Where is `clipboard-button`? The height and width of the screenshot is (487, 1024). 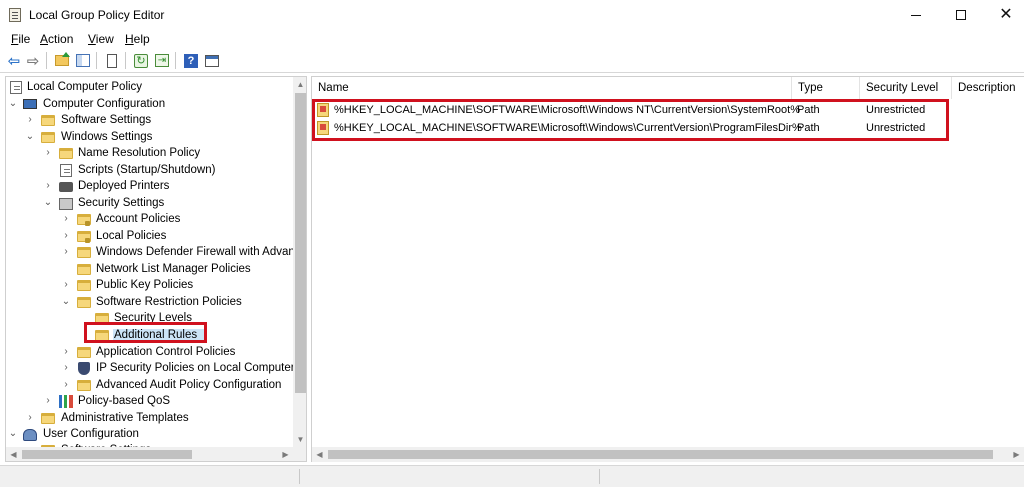
clipboard-button is located at coordinates (112, 60).